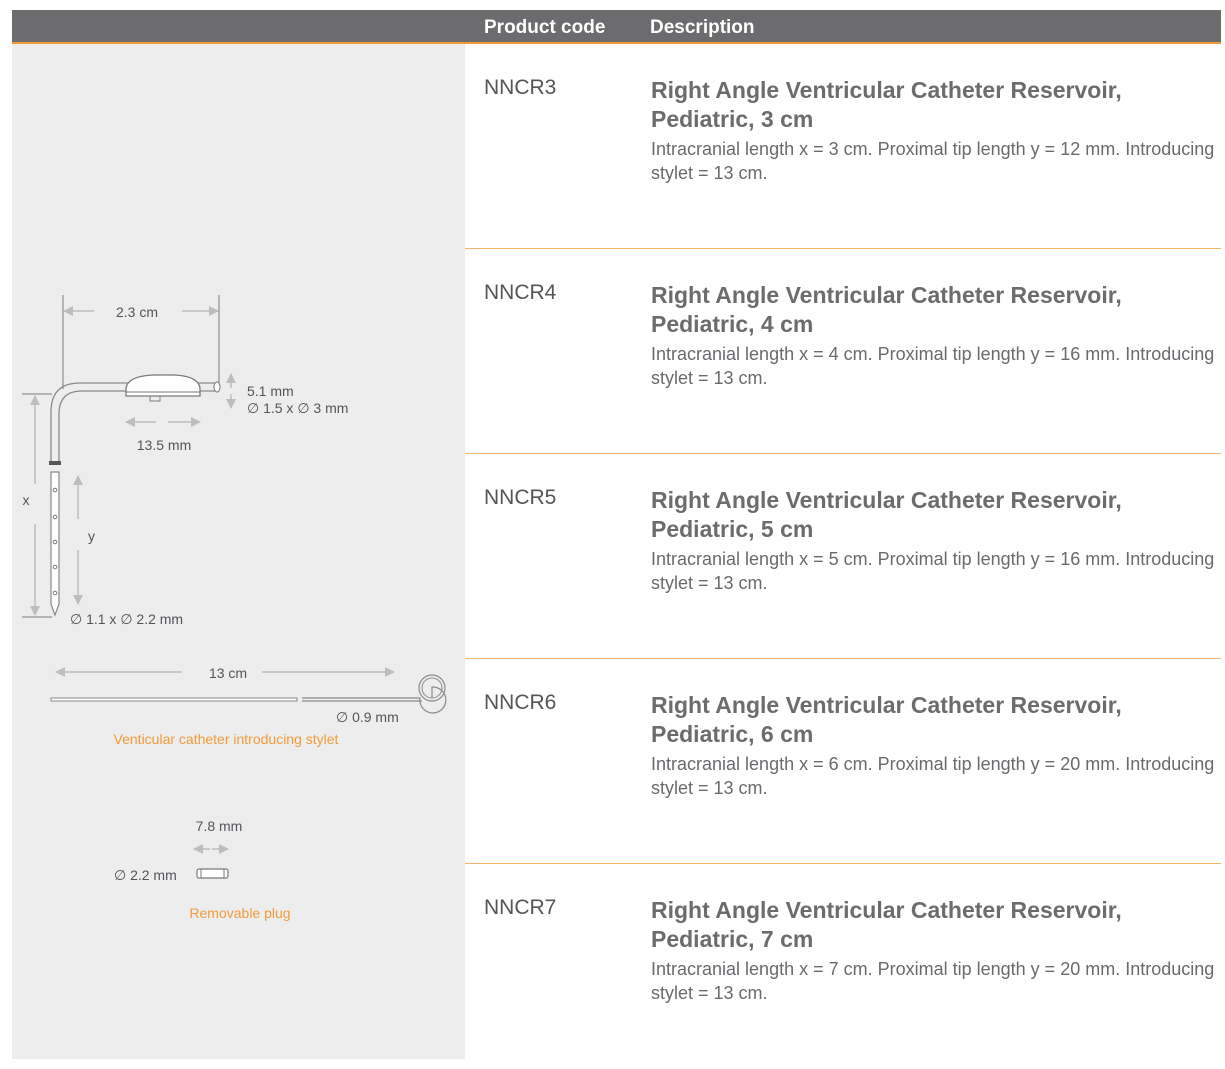  What do you see at coordinates (545, 27) in the screenshot?
I see `product-code-header: Product code` at bounding box center [545, 27].